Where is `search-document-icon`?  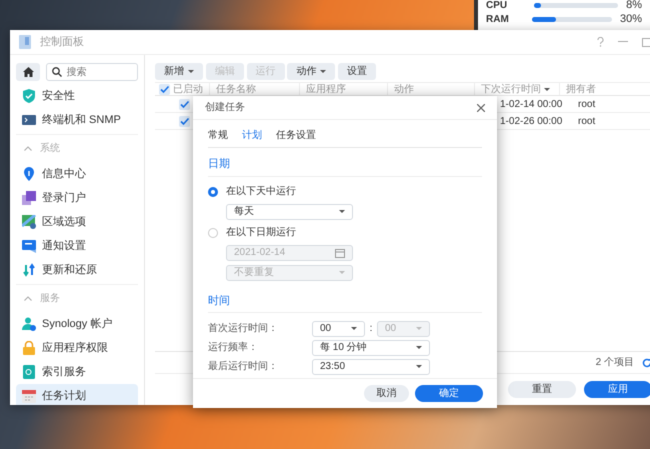 search-document-icon is located at coordinates (29, 371).